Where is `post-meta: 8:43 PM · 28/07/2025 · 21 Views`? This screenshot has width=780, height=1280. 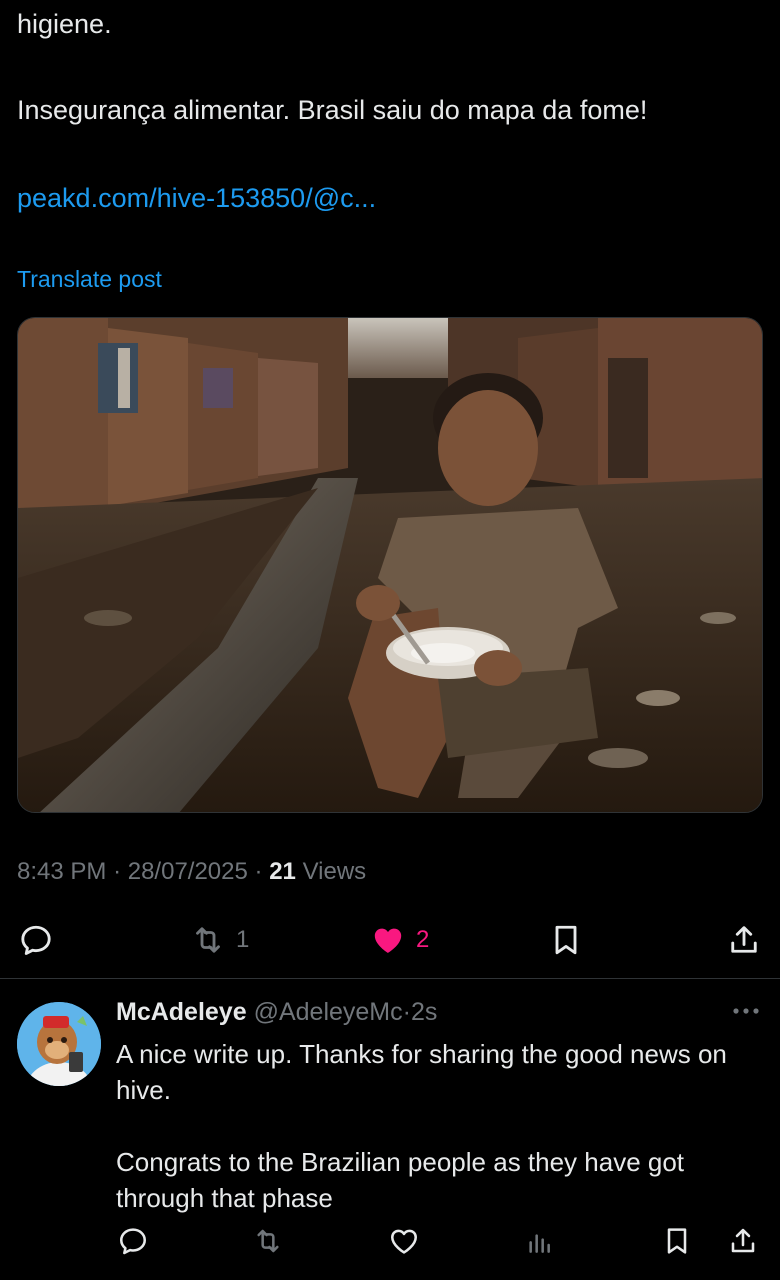 post-meta: 8:43 PM · 28/07/2025 · 21 Views is located at coordinates (191, 872).